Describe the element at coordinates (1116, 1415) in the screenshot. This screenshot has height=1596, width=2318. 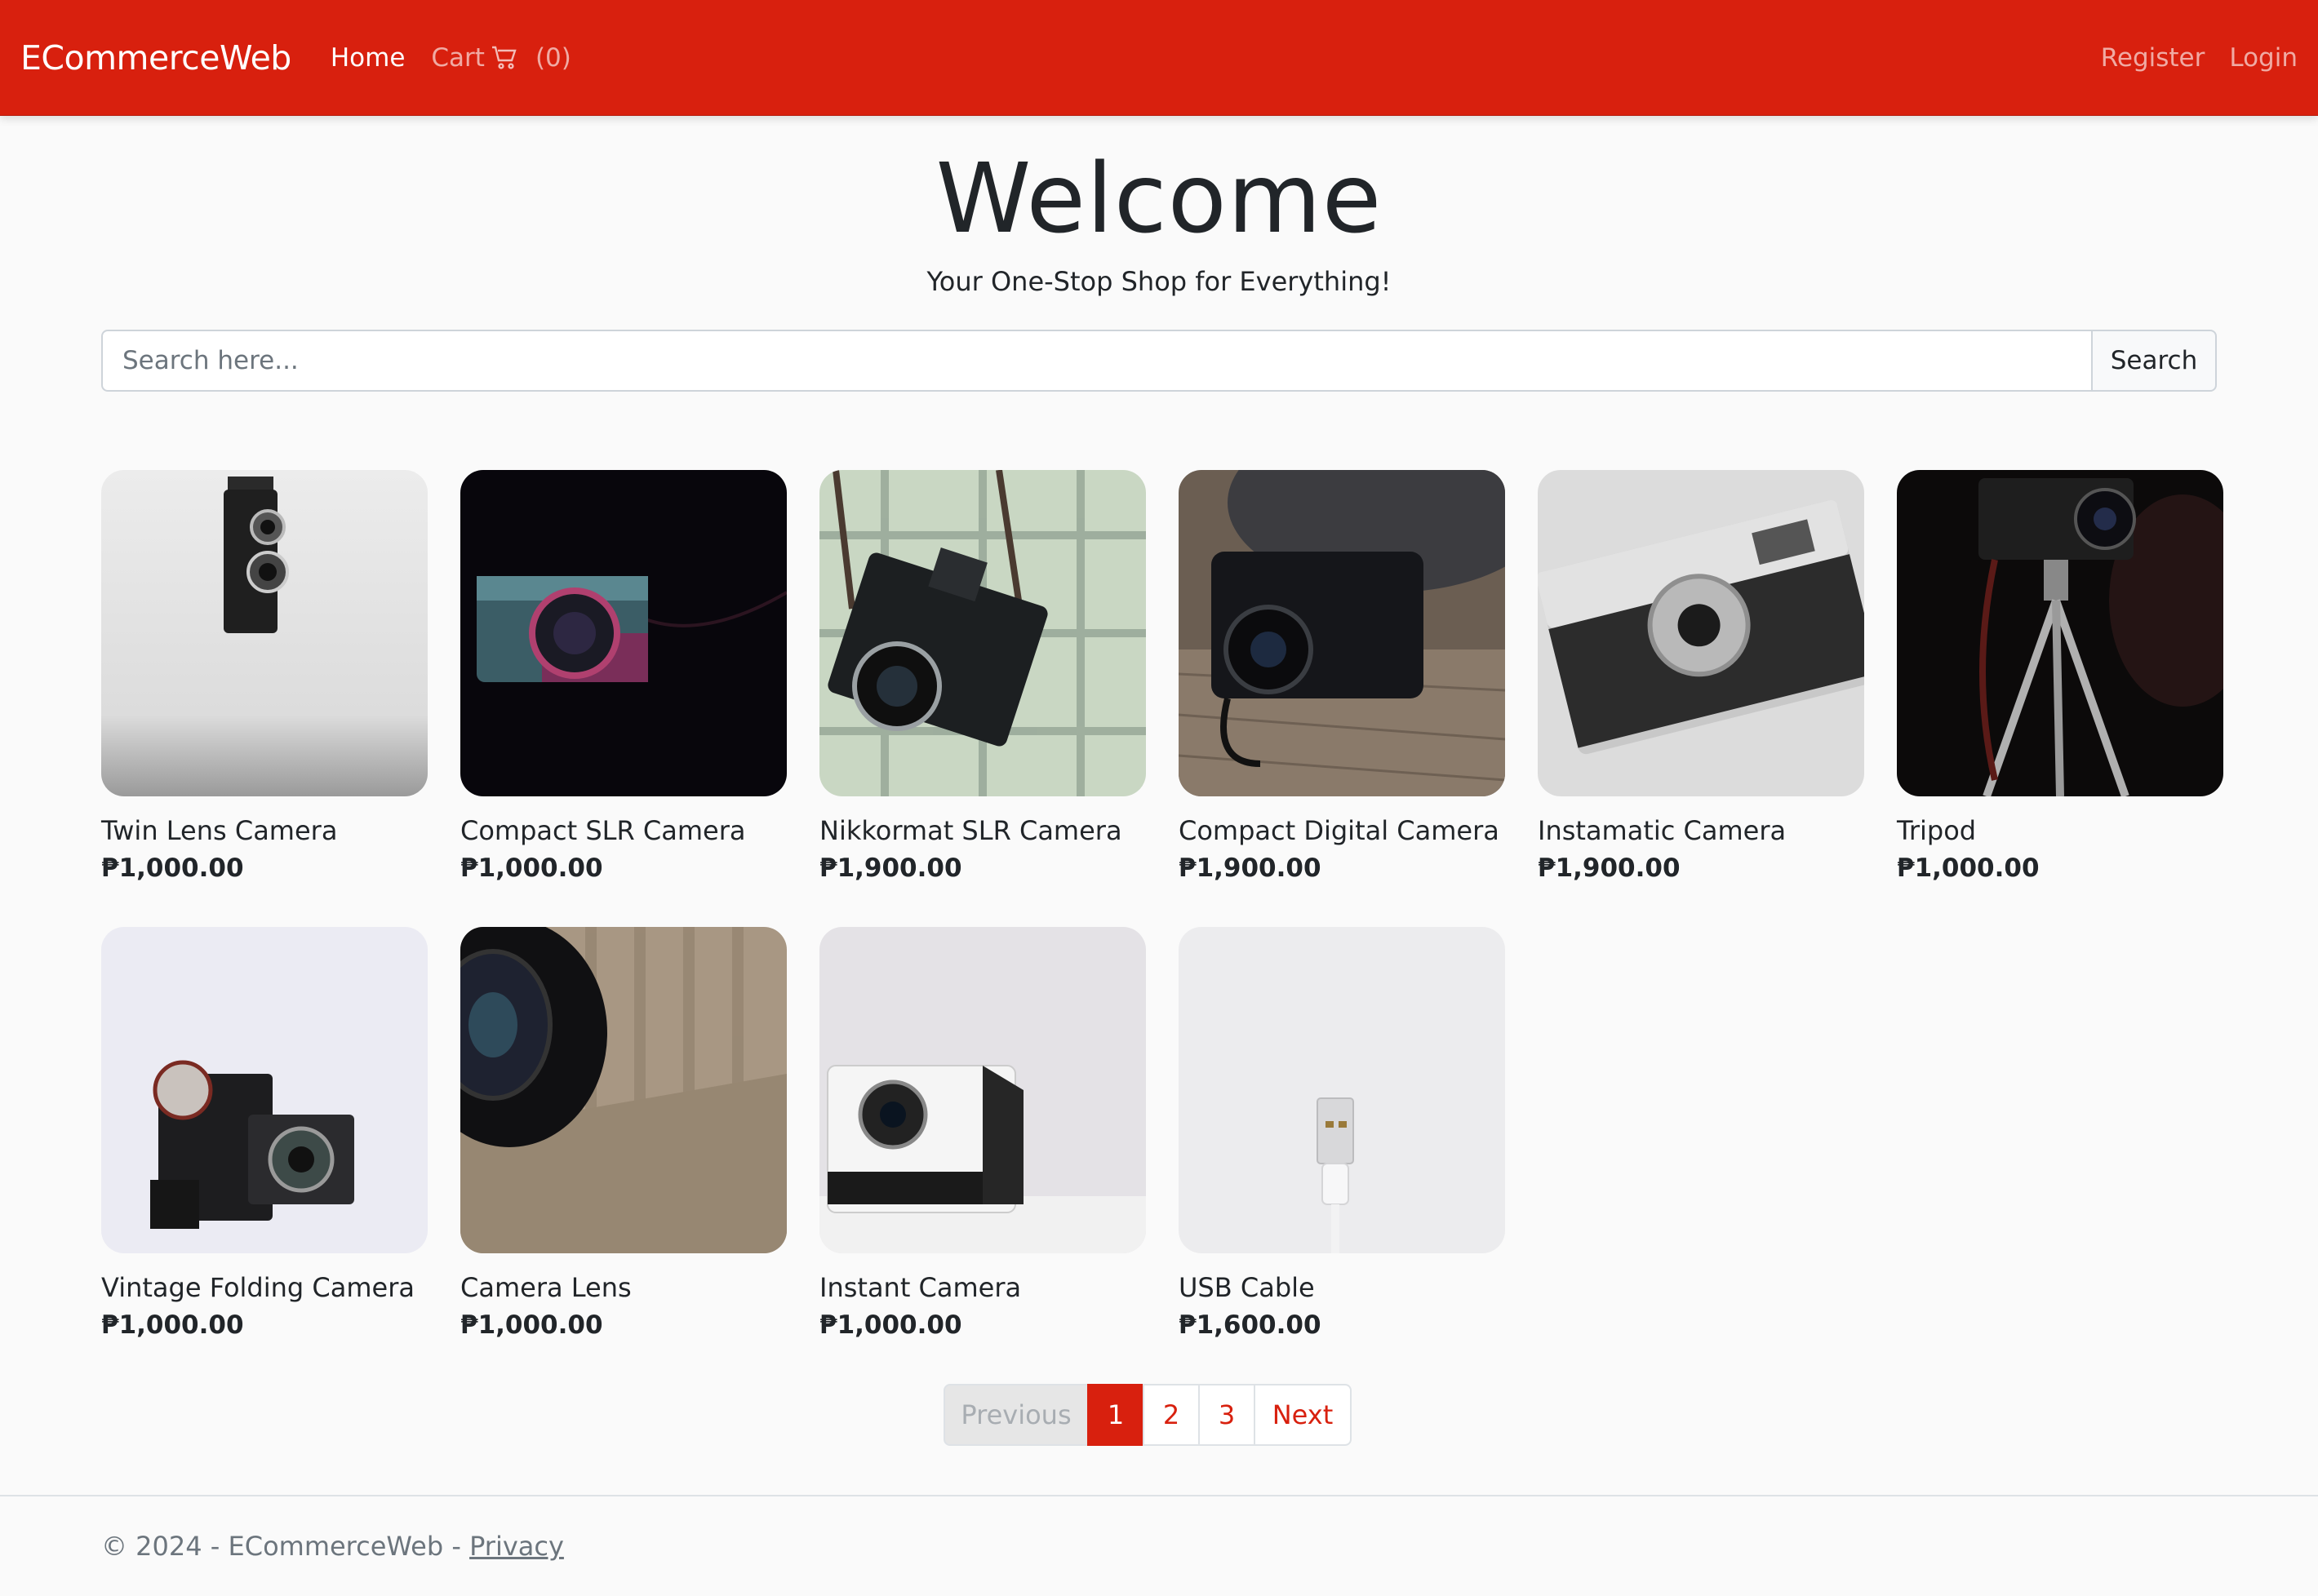
I see `pagination-page-1: 1` at that location.